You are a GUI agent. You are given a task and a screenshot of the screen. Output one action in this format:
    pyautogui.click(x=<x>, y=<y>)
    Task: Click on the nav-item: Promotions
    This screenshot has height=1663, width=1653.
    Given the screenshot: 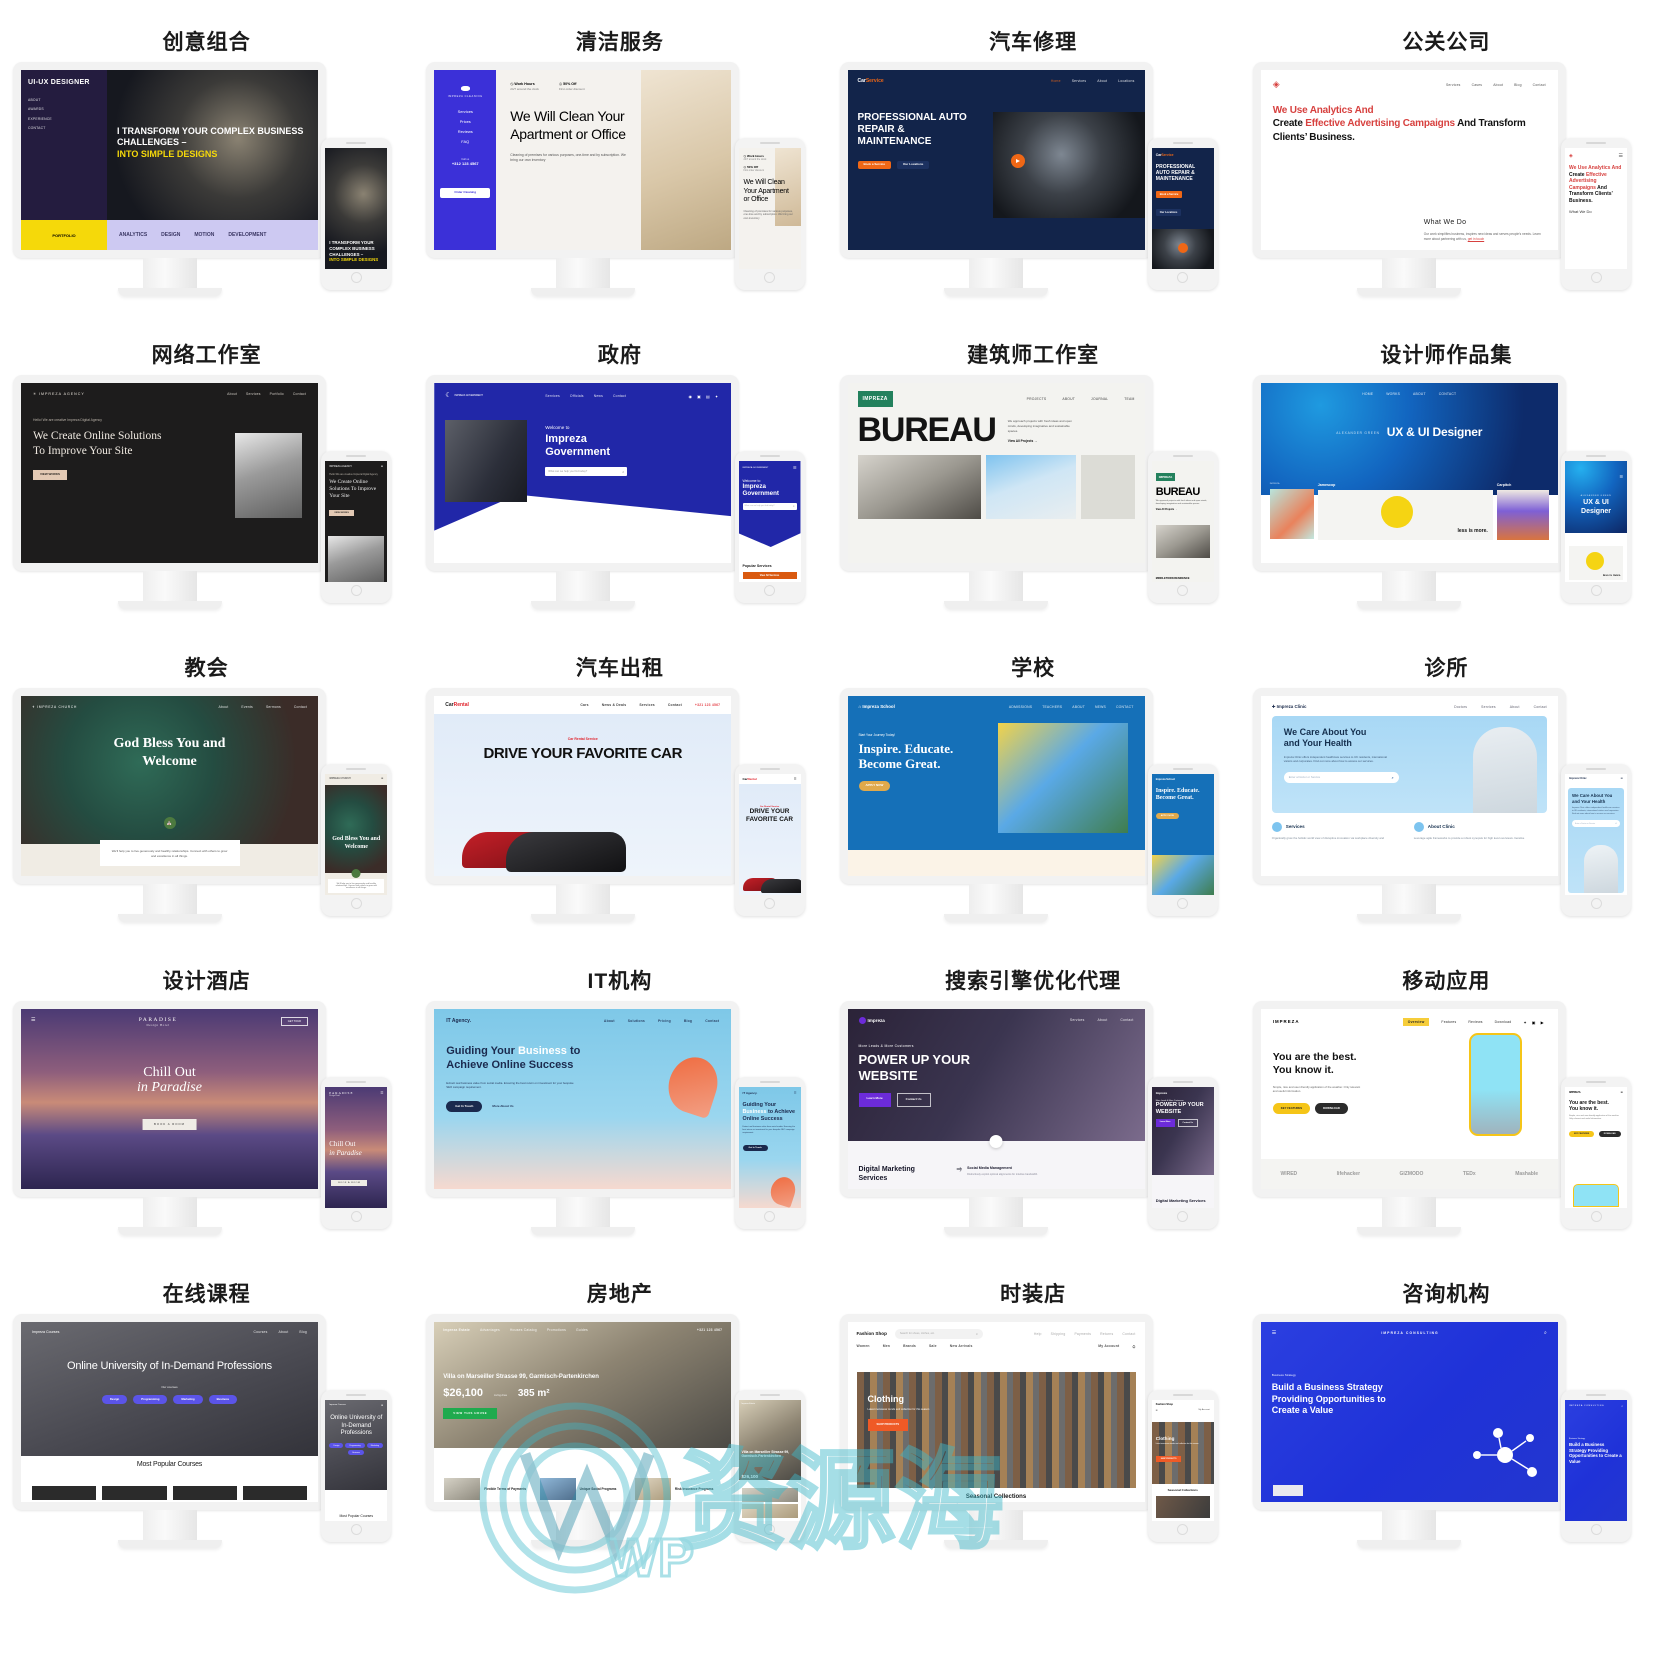 What is the action you would take?
    pyautogui.click(x=556, y=1330)
    